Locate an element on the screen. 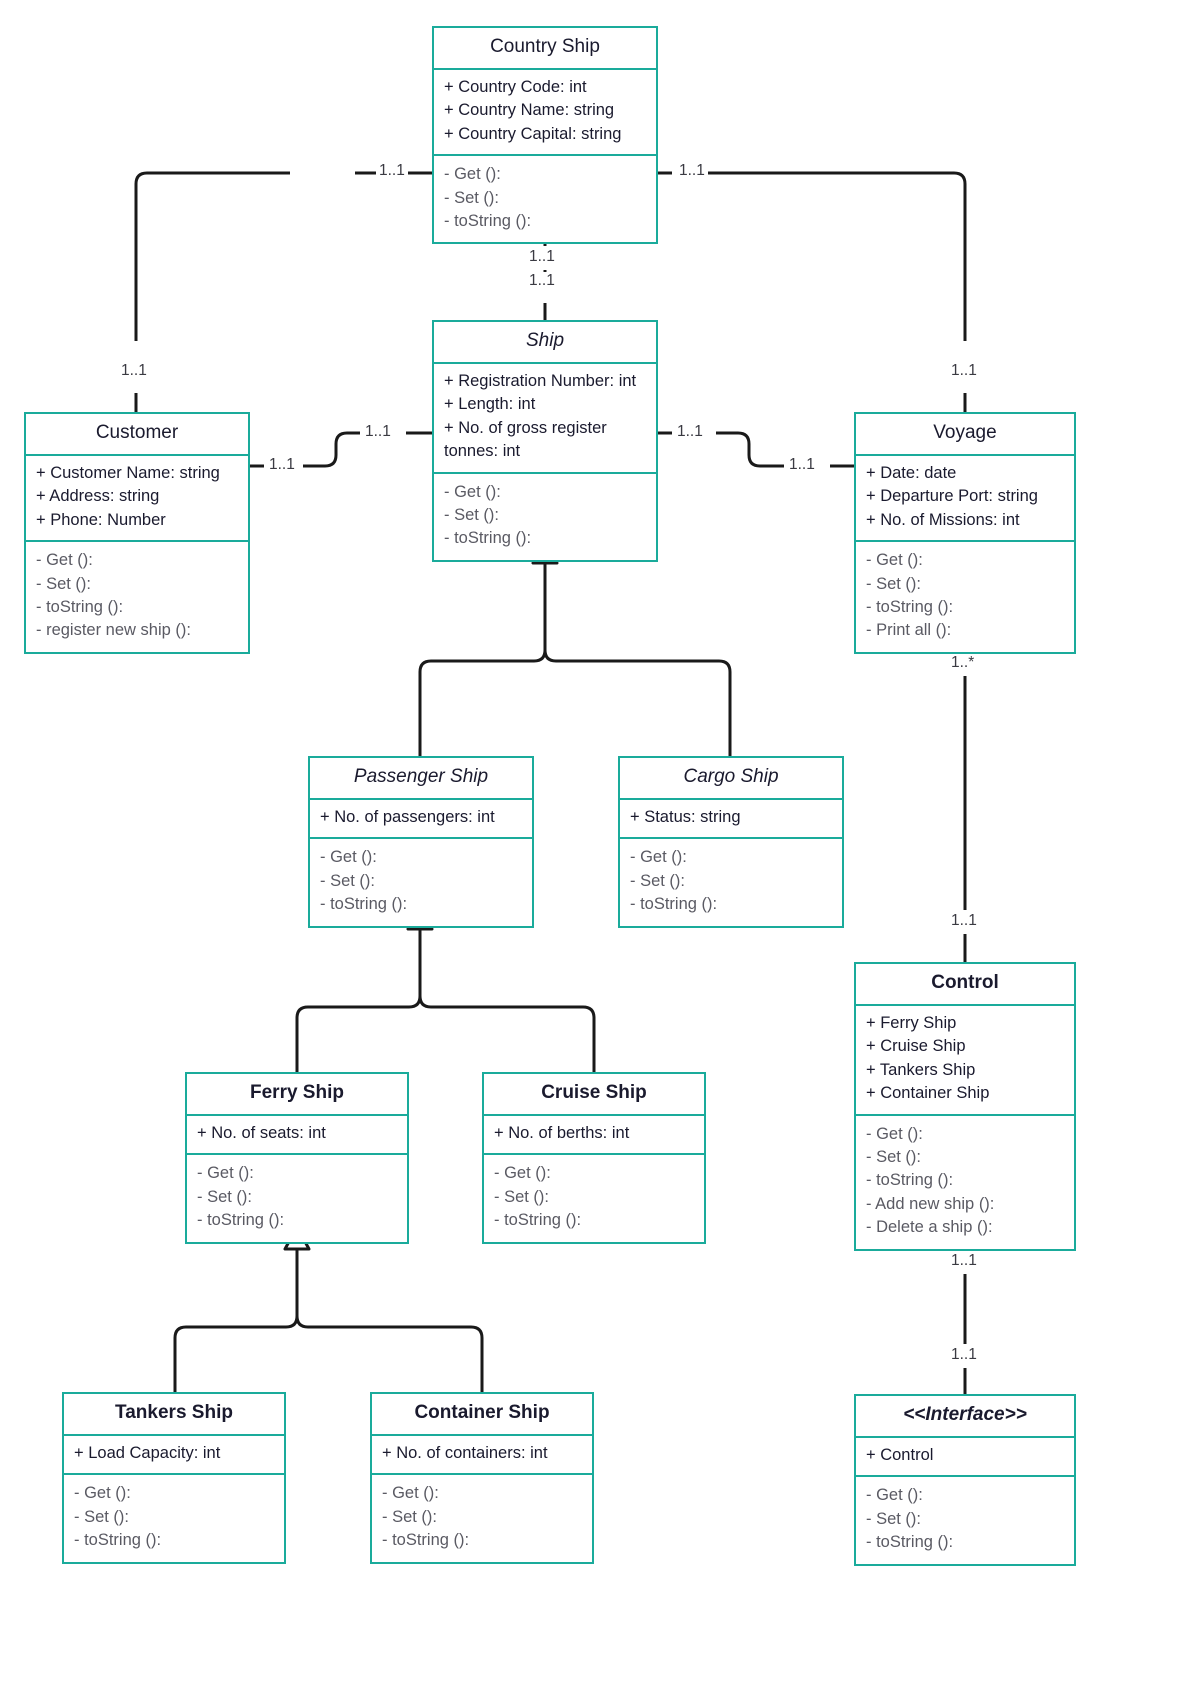 The image size is (1200, 1708). attribute-row: + Country Code: int is located at coordinates (515, 86).